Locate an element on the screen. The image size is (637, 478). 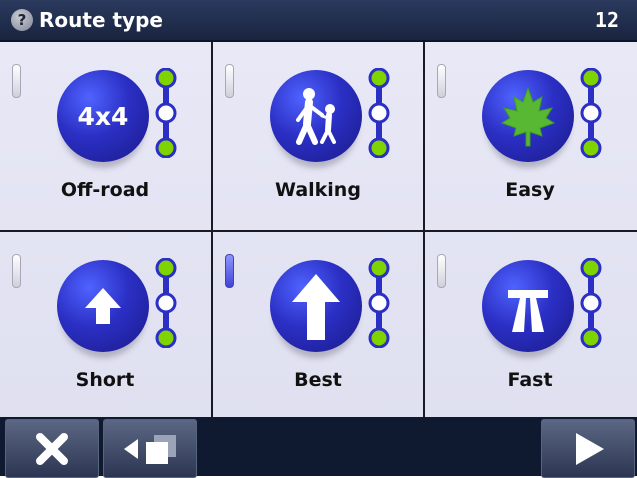
grid-divider is located at coordinates (318, 231).